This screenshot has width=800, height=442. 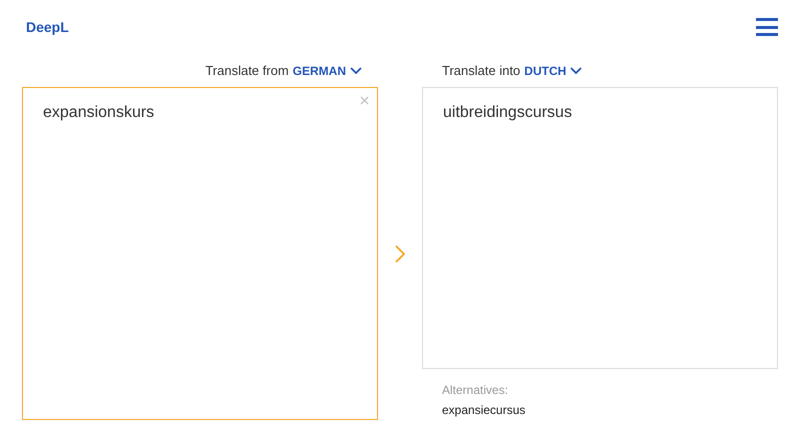 What do you see at coordinates (47, 27) in the screenshot?
I see `logo: DeepL` at bounding box center [47, 27].